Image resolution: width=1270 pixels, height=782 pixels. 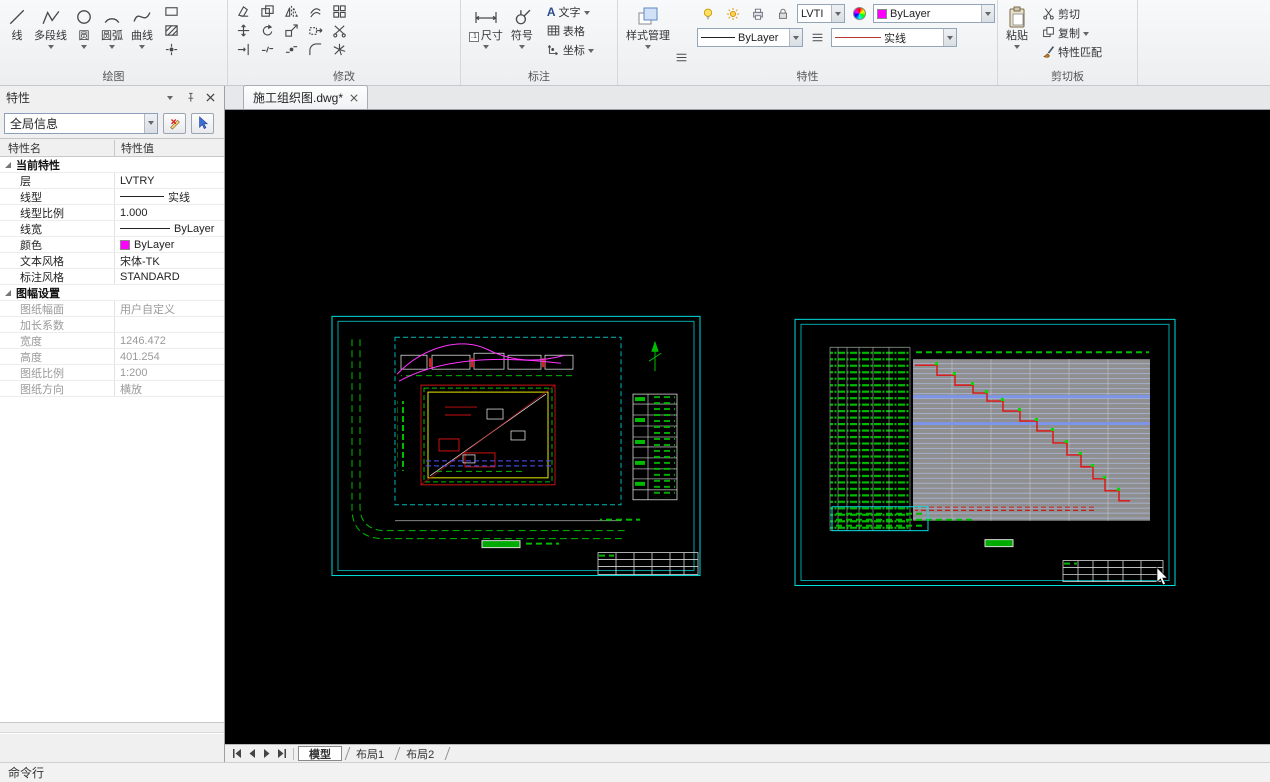 What do you see at coordinates (112, 26) in the screenshot?
I see `arc-tool-button: 圆弧` at bounding box center [112, 26].